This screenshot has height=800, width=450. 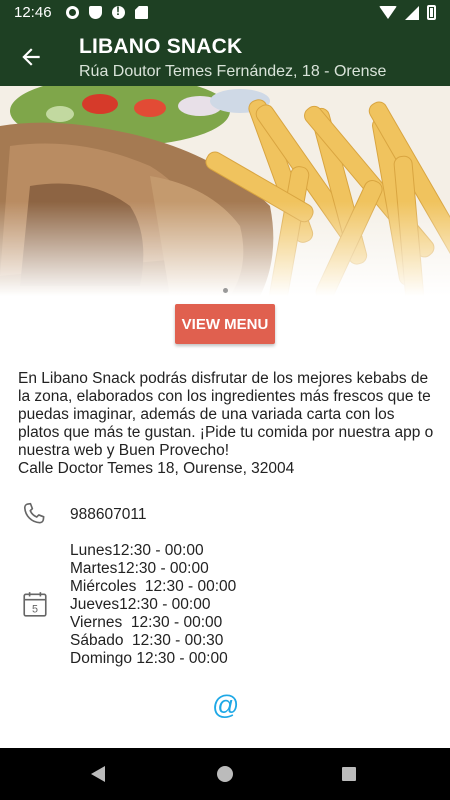 What do you see at coordinates (225, 324) in the screenshot?
I see `view-menu-button: VIEW MENU` at bounding box center [225, 324].